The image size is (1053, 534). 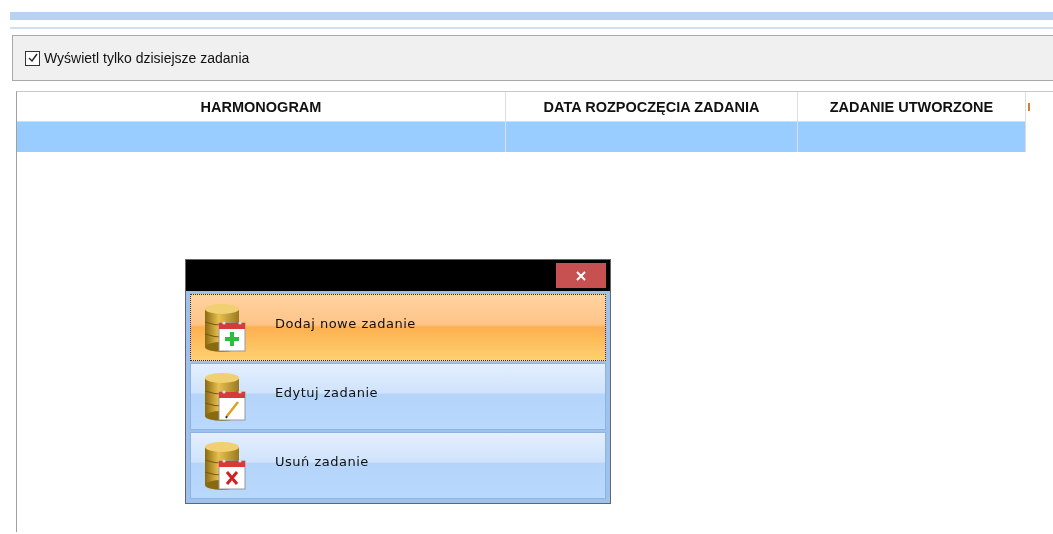 I want to click on today-only-checkbox: Wyświetl tylko dzisiejsze zadania, so click(x=137, y=58).